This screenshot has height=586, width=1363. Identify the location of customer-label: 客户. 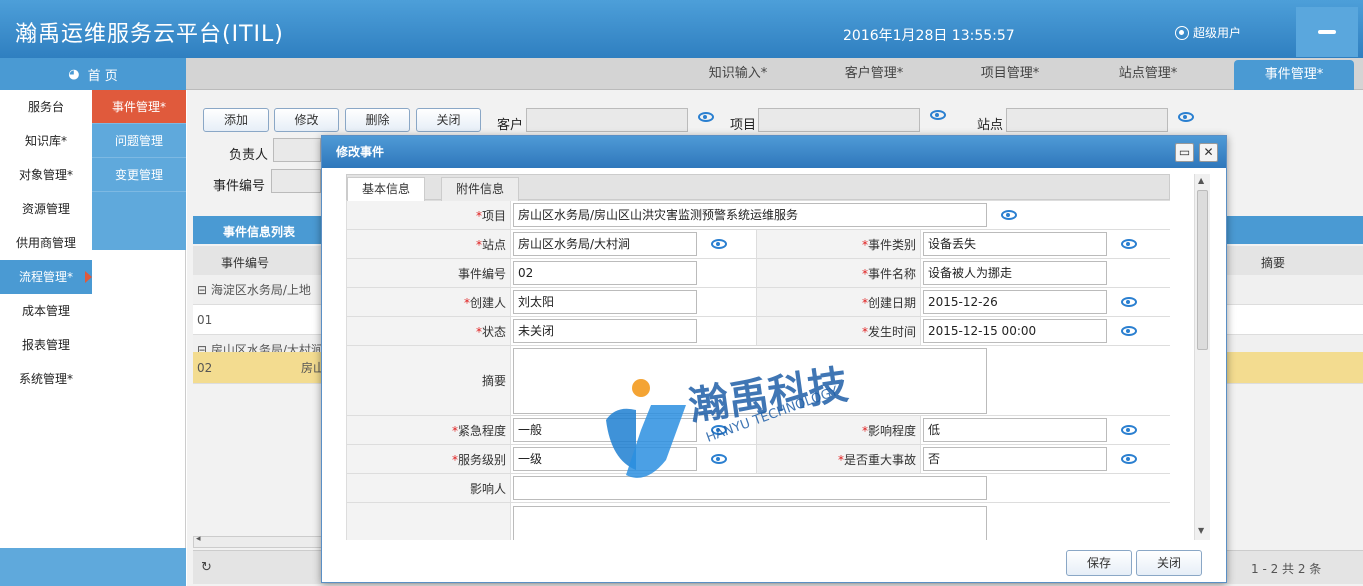
(510, 125).